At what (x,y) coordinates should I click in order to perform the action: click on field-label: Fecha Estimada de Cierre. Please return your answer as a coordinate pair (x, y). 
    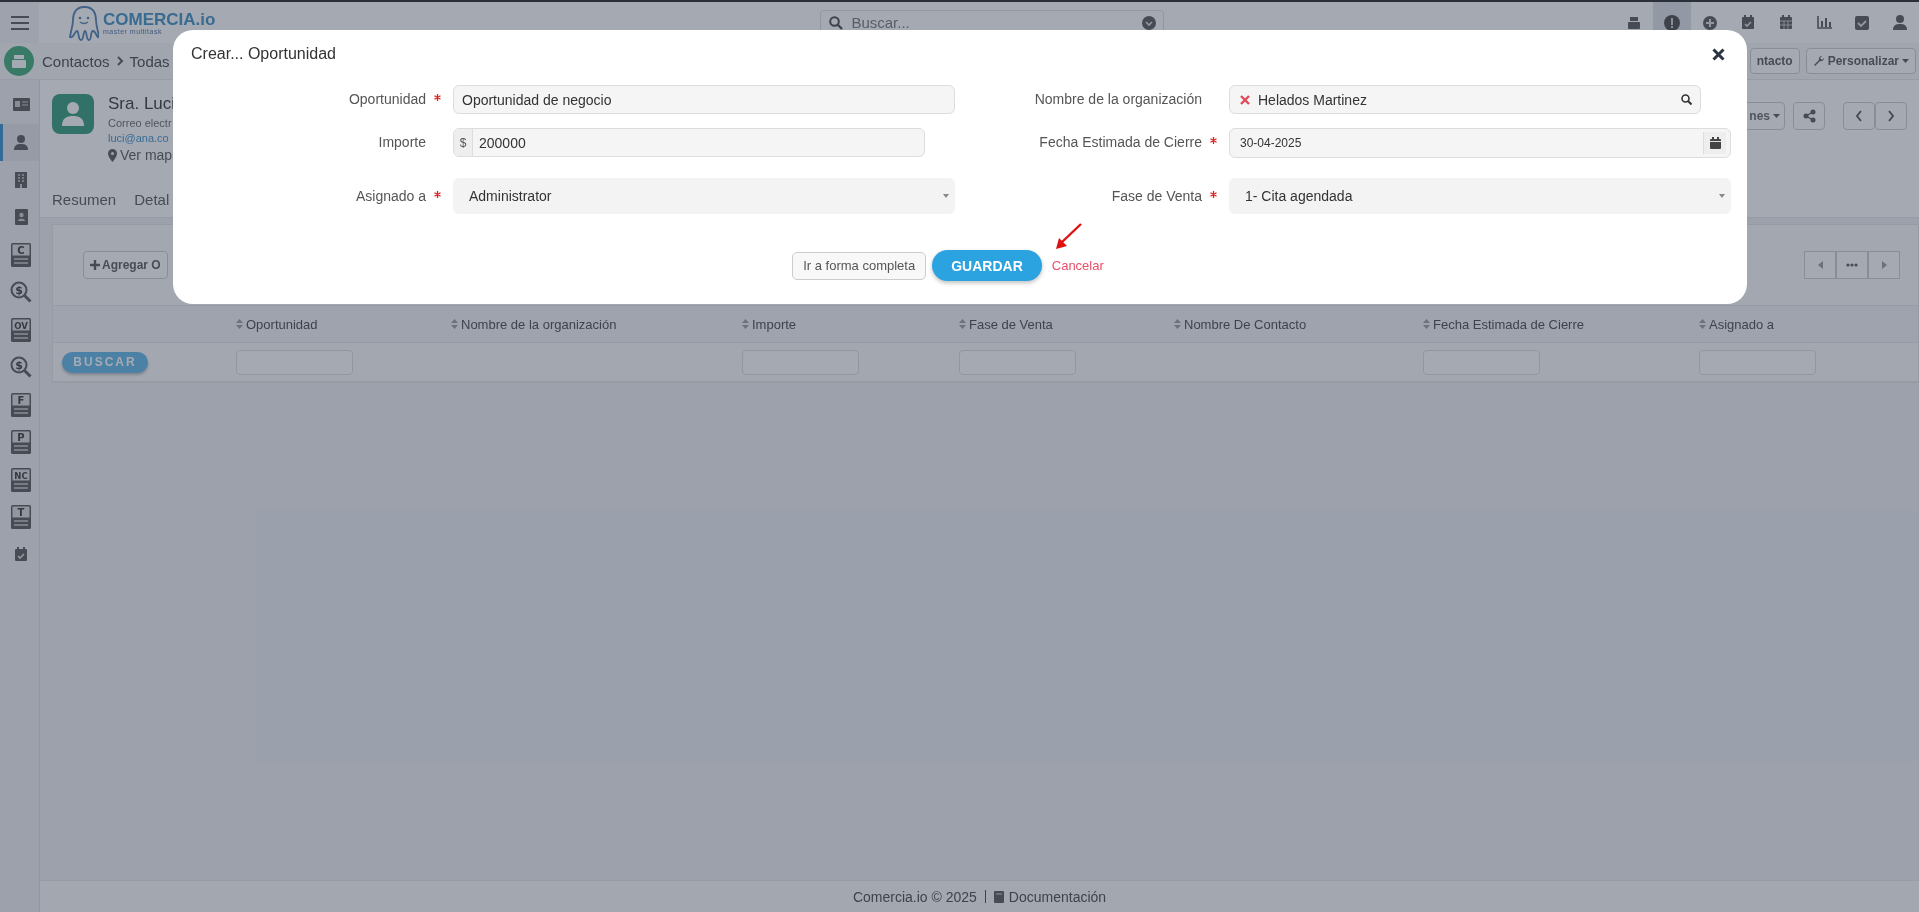
    Looking at the image, I should click on (1120, 142).